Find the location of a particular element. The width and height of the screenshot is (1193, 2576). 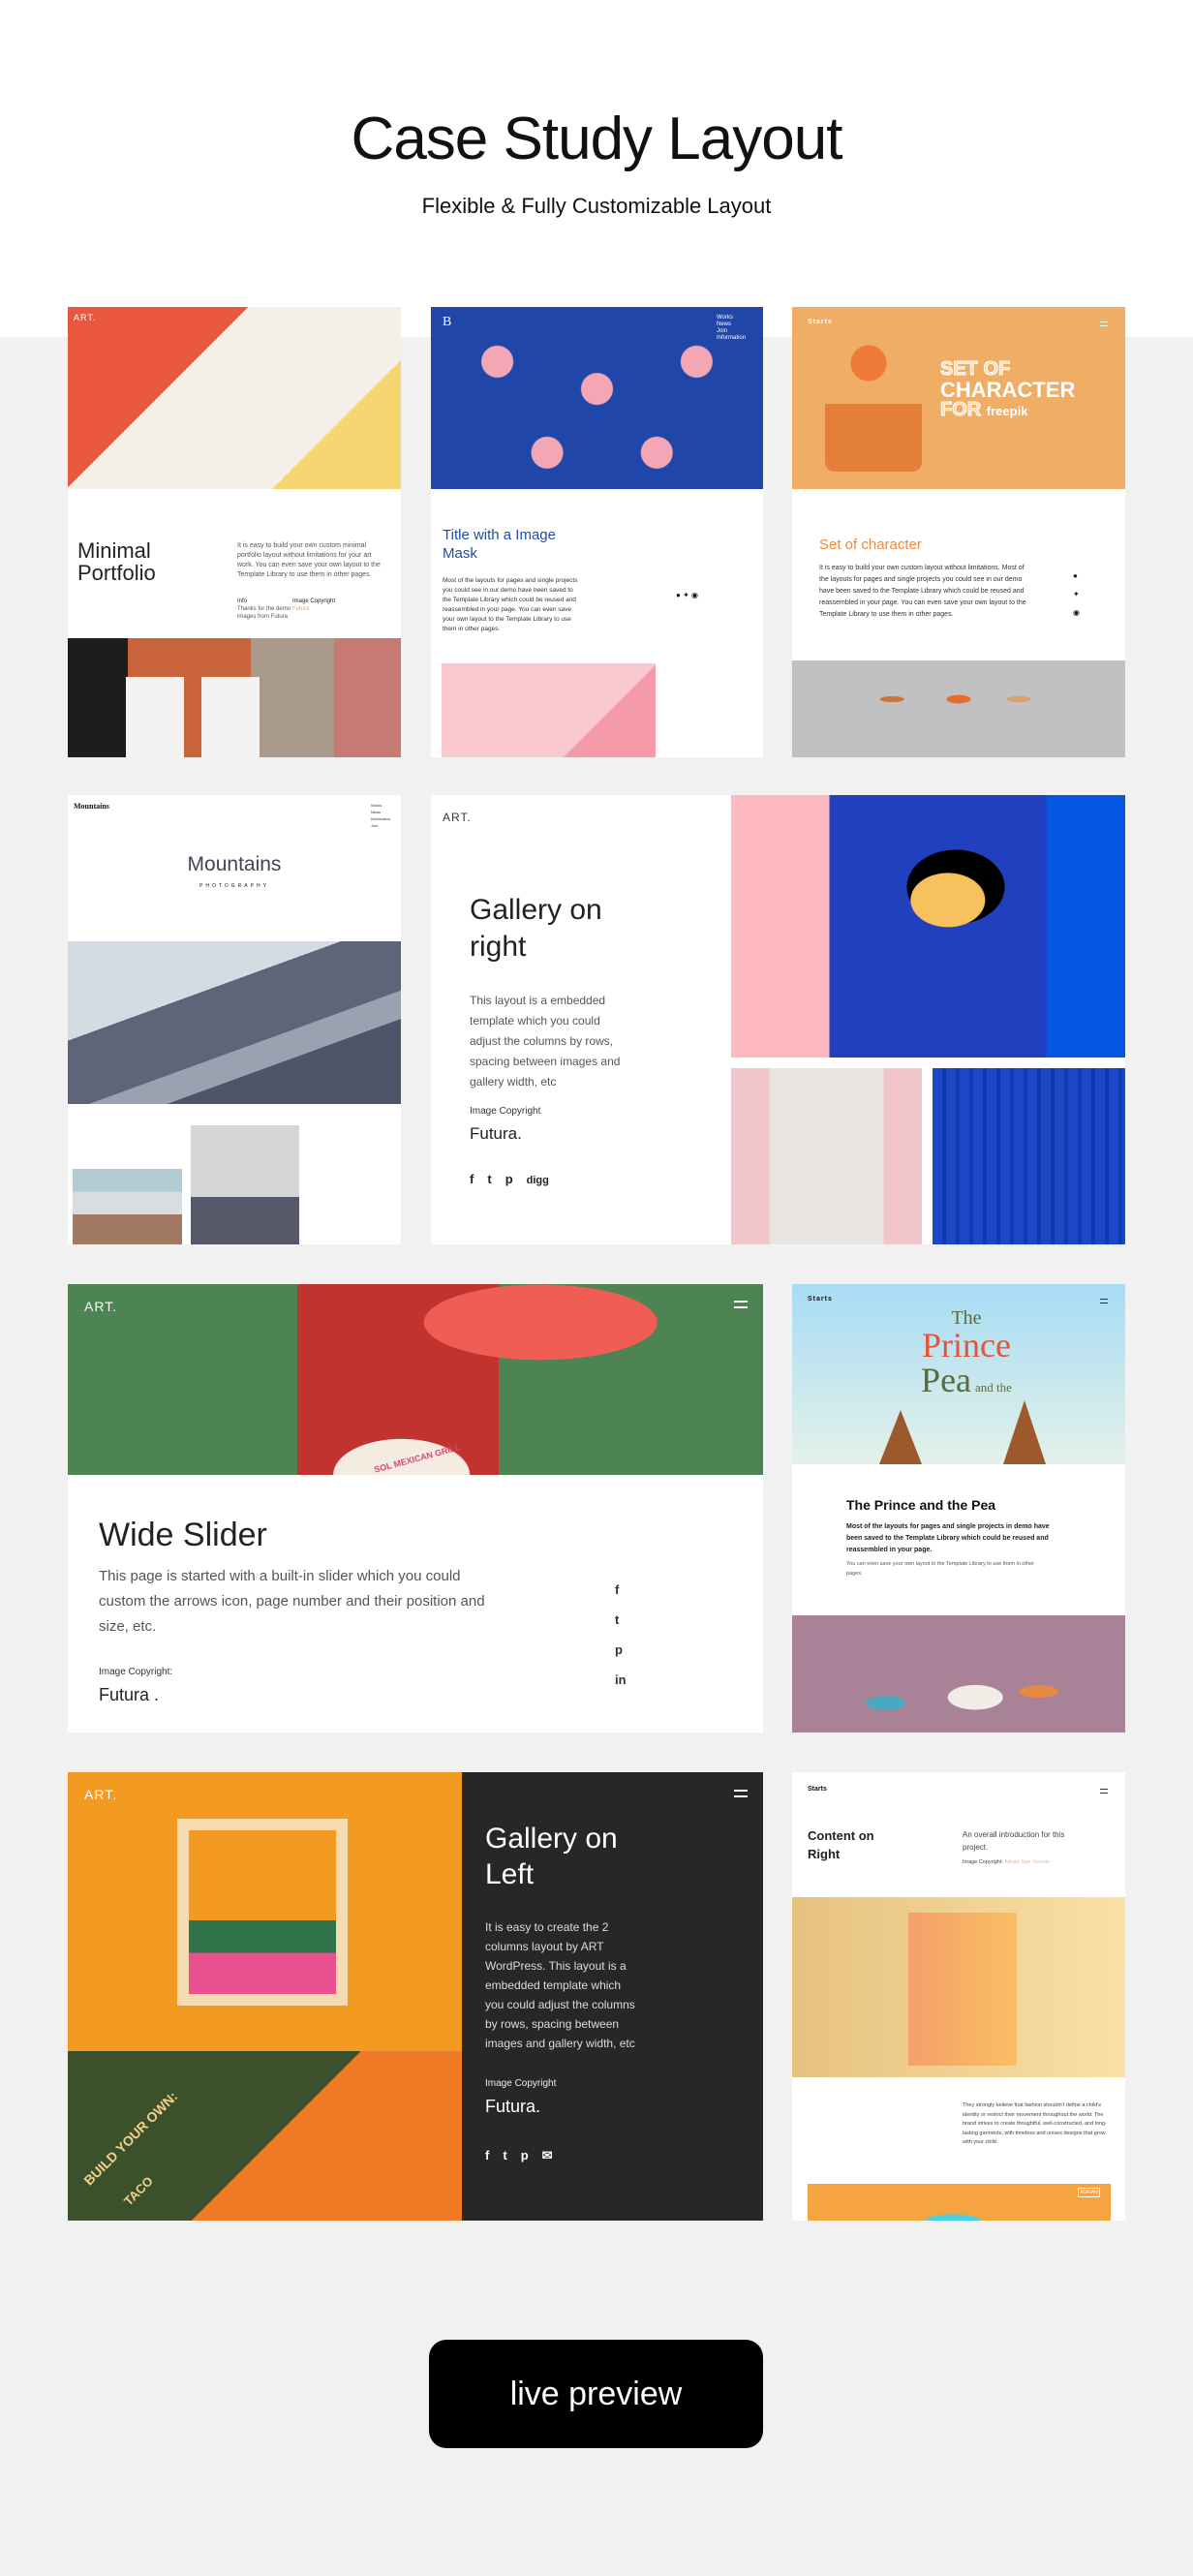

hero-line-3: FOR is located at coordinates (960, 409).